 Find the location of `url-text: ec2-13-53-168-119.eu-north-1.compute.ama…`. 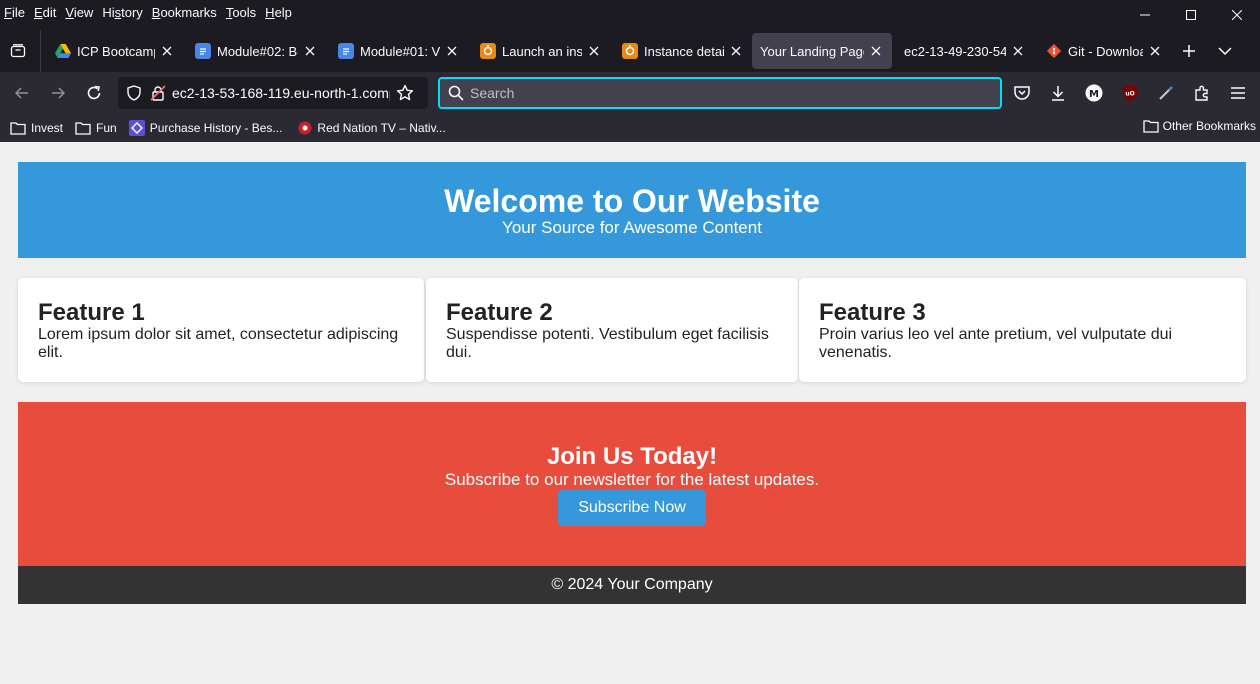

url-text: ec2-13-53-168-119.eu-north-1.compute.ama… is located at coordinates (281, 93).